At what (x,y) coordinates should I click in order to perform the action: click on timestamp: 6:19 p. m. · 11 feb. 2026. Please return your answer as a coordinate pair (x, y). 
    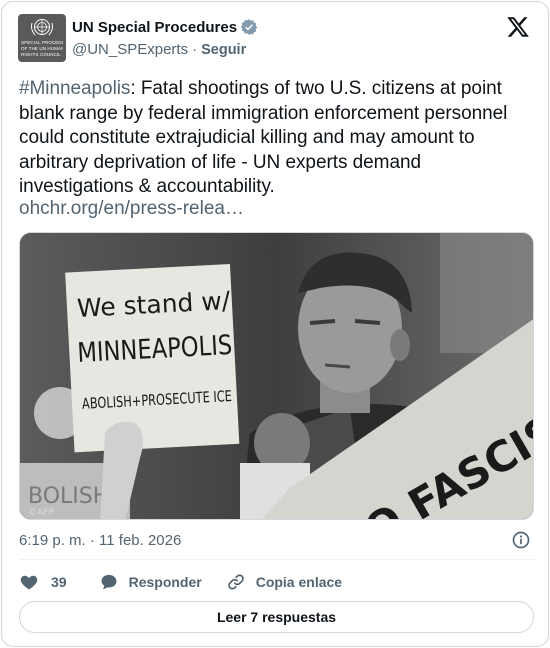
    Looking at the image, I should click on (100, 540).